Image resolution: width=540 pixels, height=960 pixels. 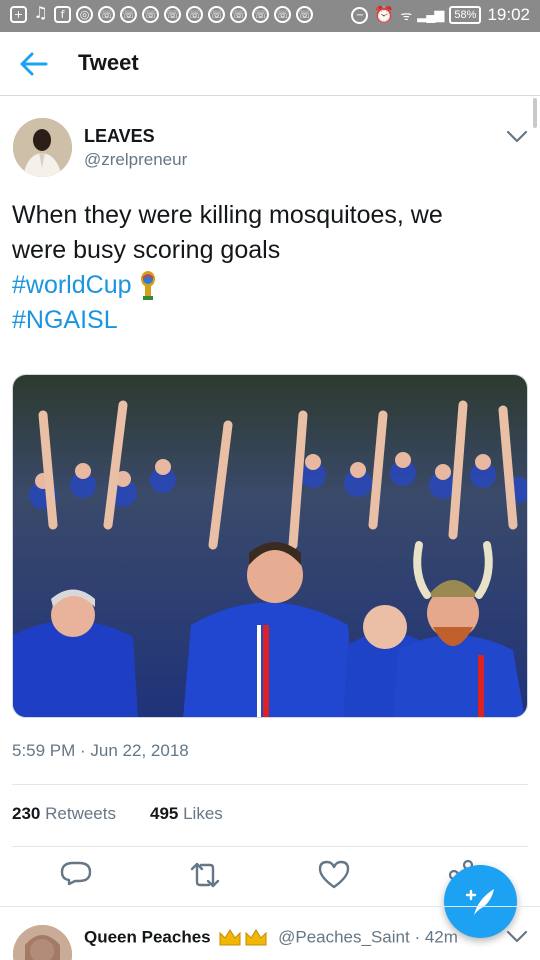 I want to click on do-not-disturb-icon: −, so click(x=360, y=15).